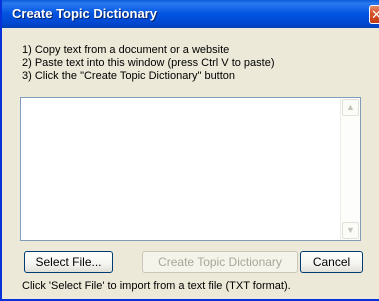  Describe the element at coordinates (190, 14) in the screenshot. I see `title-bar: Create Topic Dictionary ✕` at that location.